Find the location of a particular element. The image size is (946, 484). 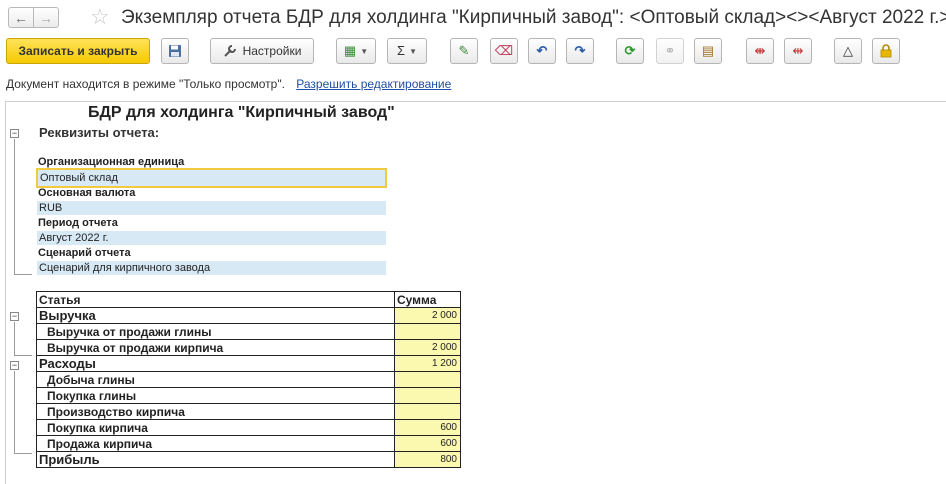

link-icon: ⚭ is located at coordinates (670, 50).